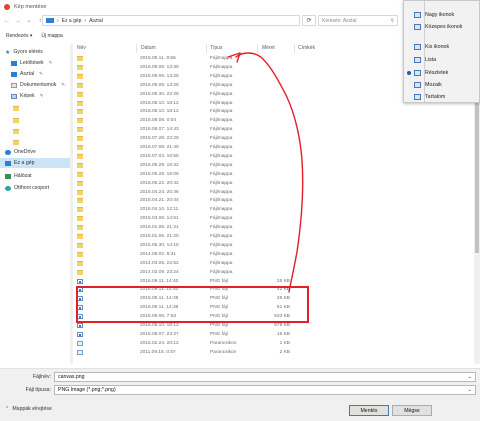  I want to click on sidebar-item-homegroup: Otthoni csoport, so click(27, 188).